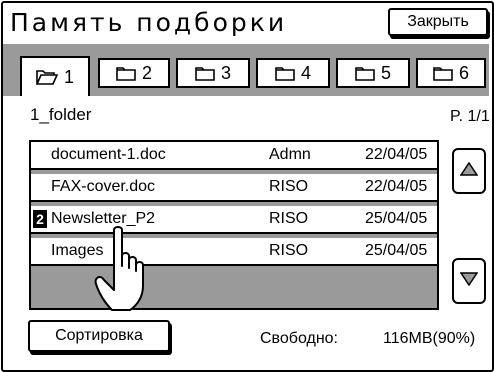 The image size is (494, 372). Describe the element at coordinates (225, 72) in the screenshot. I see `tab-label: 3` at that location.